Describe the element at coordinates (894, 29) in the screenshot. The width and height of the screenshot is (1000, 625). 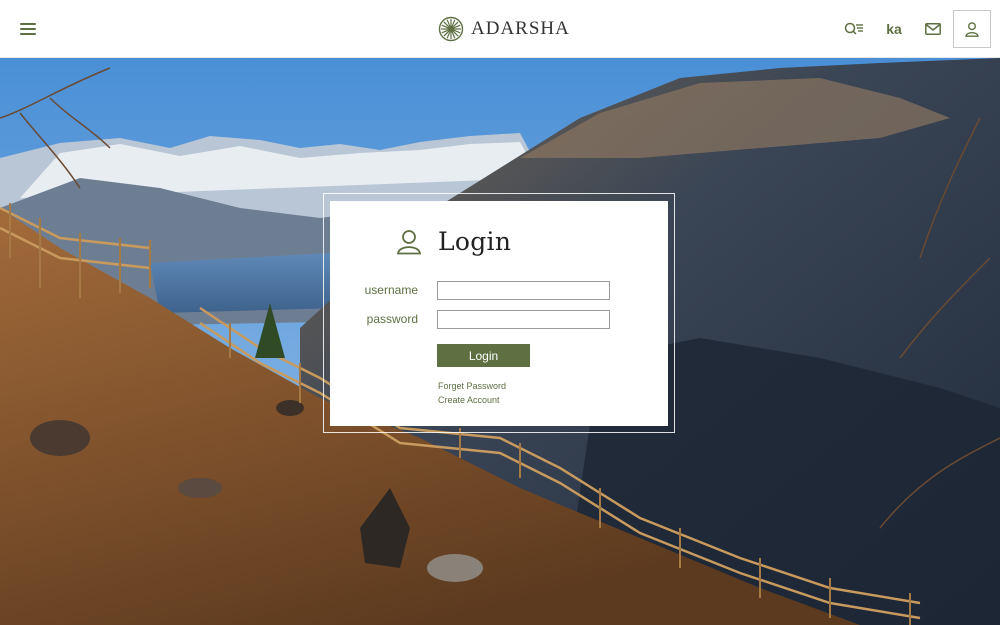
I see `language-toggle: ka` at that location.